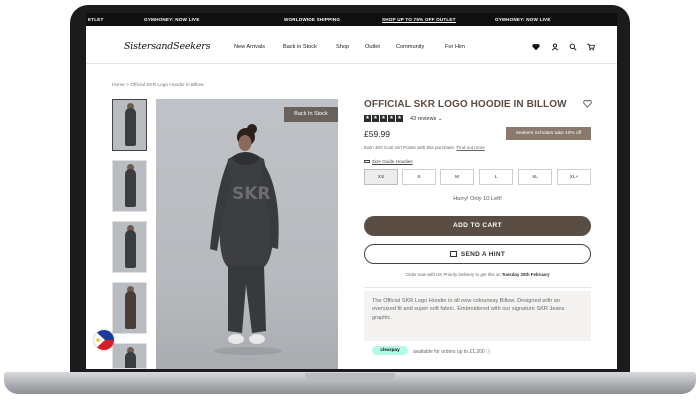 The width and height of the screenshot is (700, 400). What do you see at coordinates (455, 47) in the screenshot?
I see `nav-for-him: For Him` at bounding box center [455, 47].